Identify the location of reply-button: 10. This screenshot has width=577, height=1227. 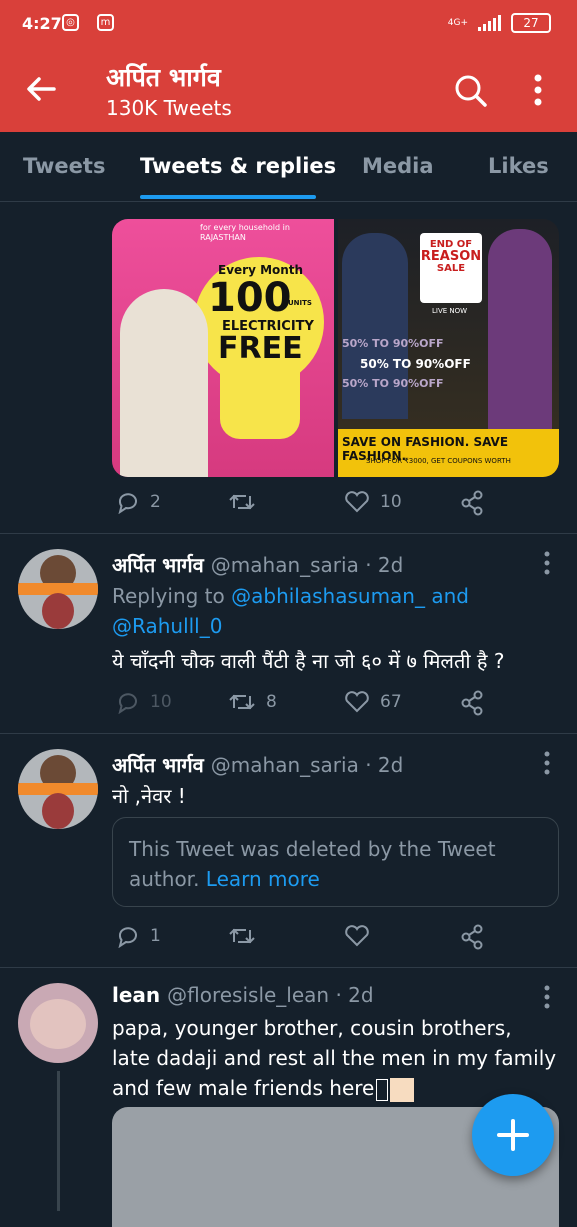
(144, 702).